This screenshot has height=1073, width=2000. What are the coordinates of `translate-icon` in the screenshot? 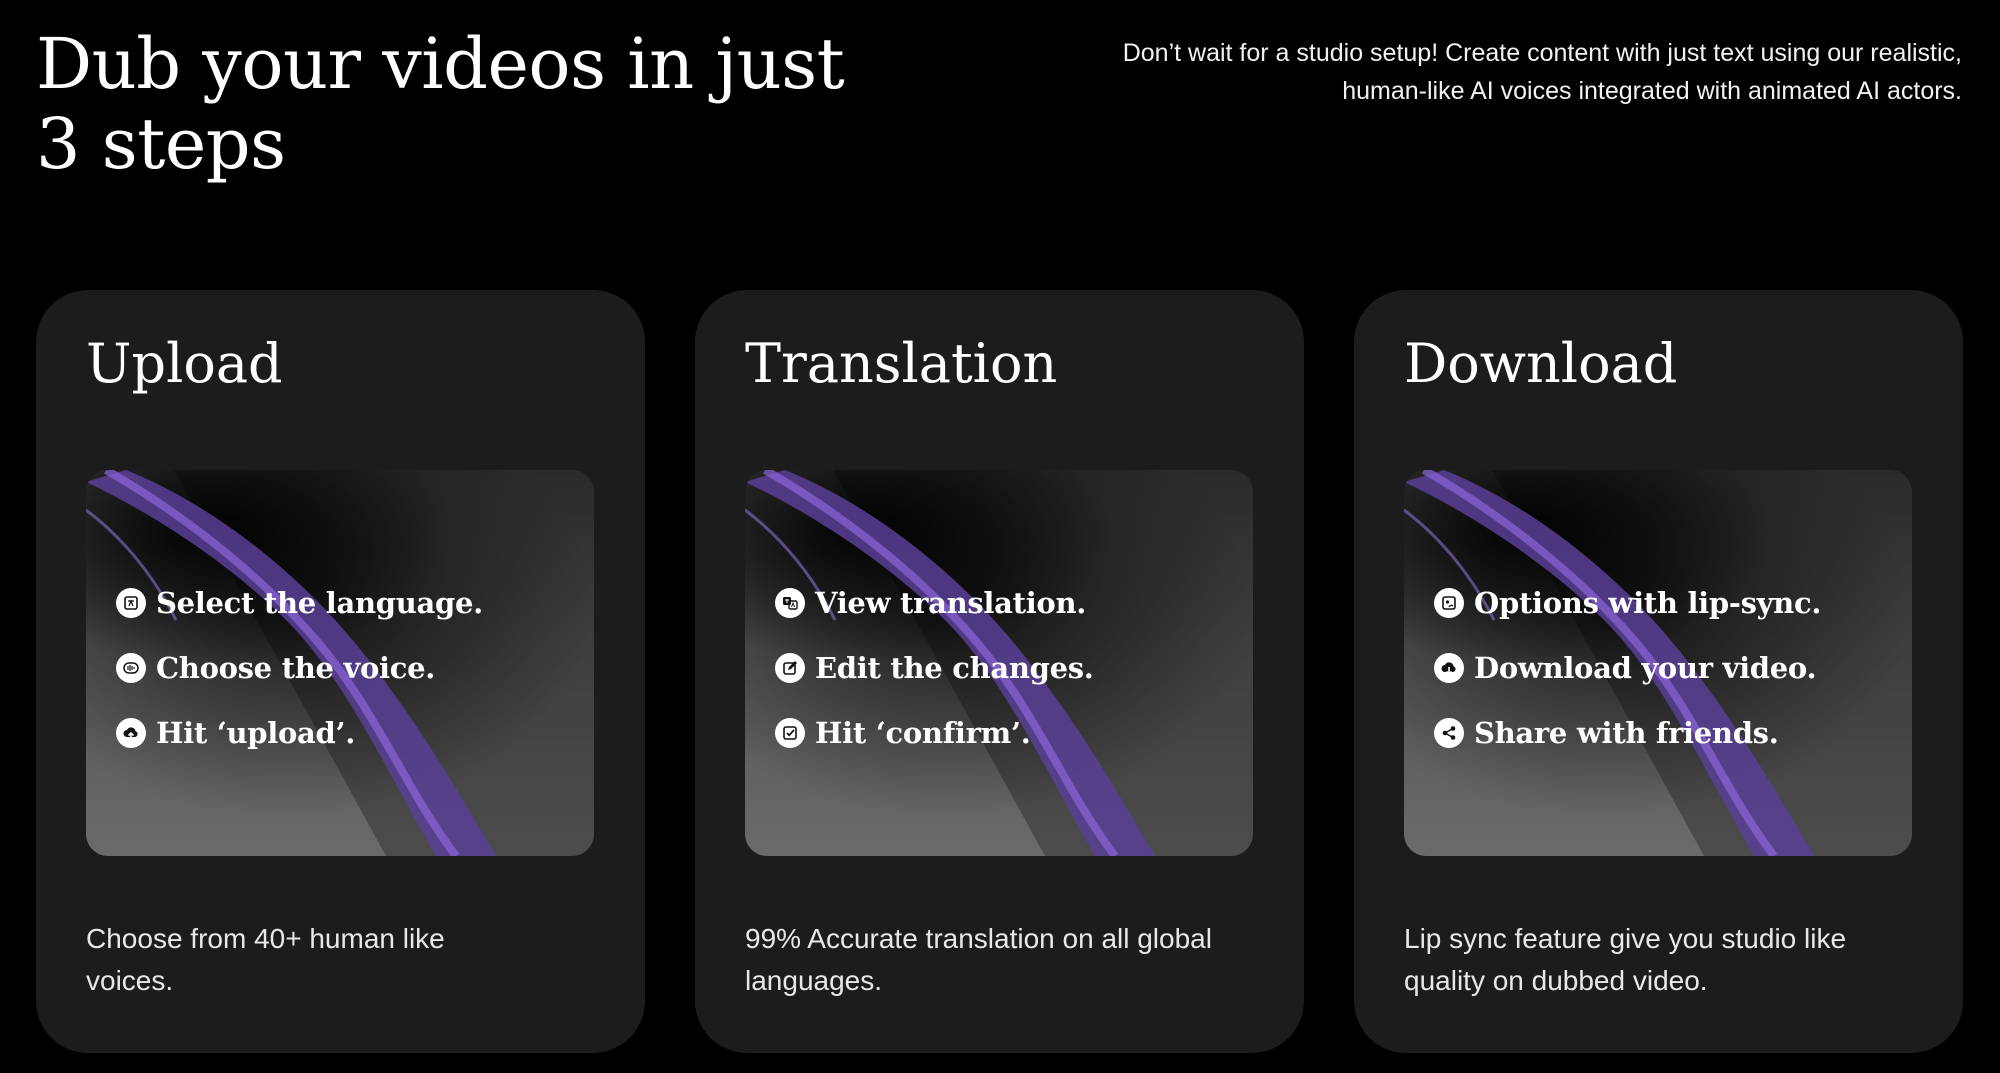 It's located at (790, 602).